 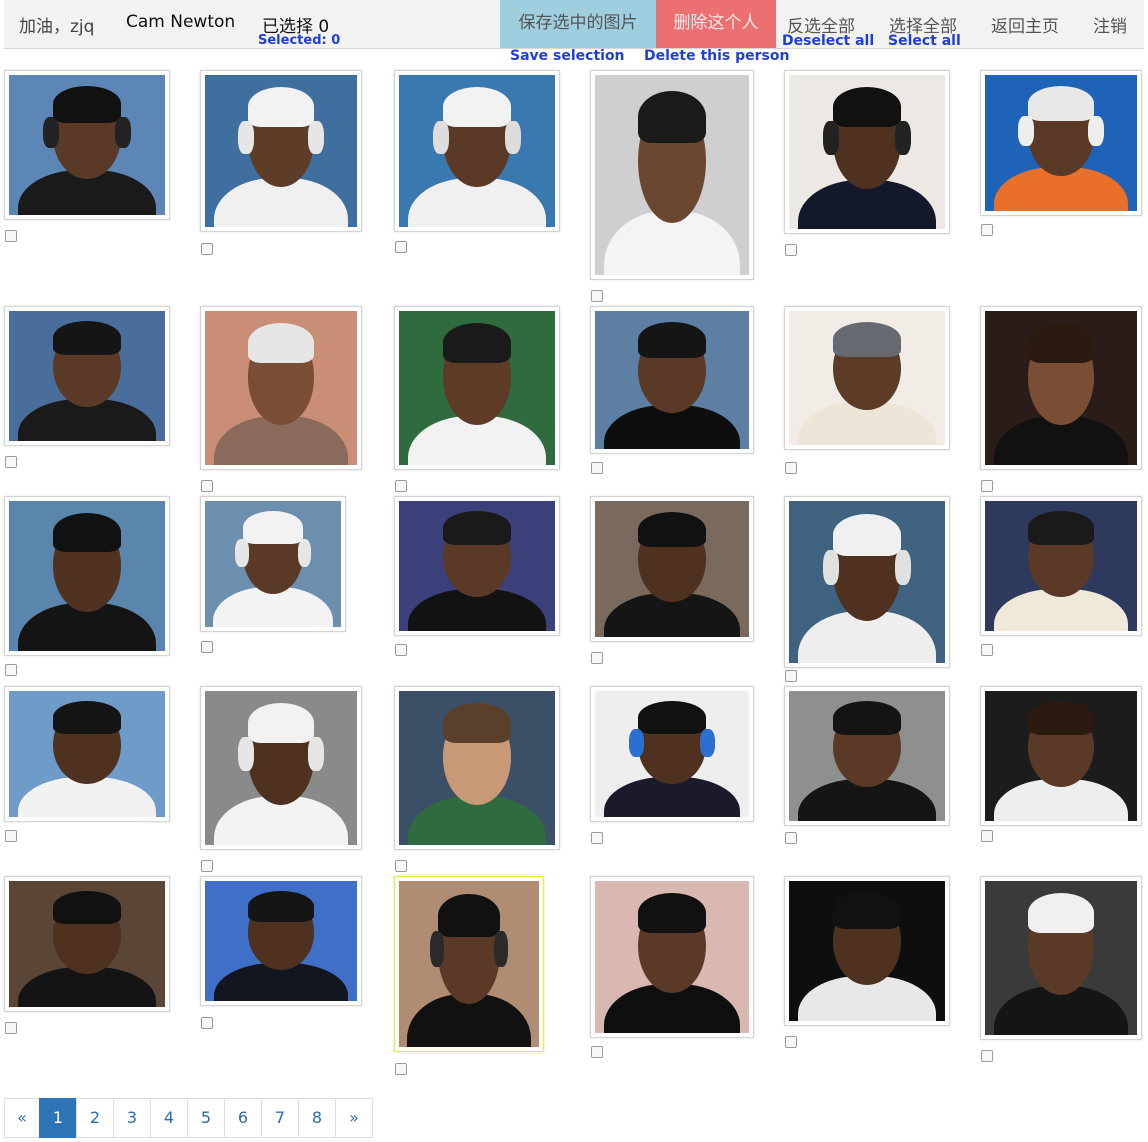 What do you see at coordinates (58, 1118) in the screenshot?
I see `page-button-1: 1` at bounding box center [58, 1118].